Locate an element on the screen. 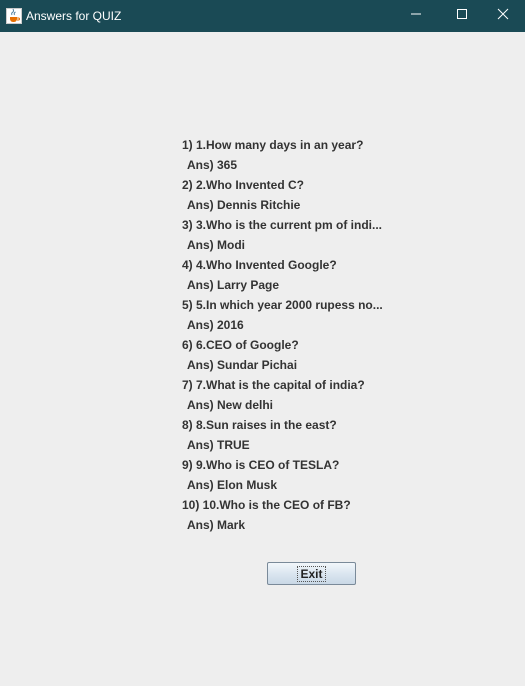 This screenshot has height=686, width=525. answer-label: Ans) TRUE is located at coordinates (218, 445).